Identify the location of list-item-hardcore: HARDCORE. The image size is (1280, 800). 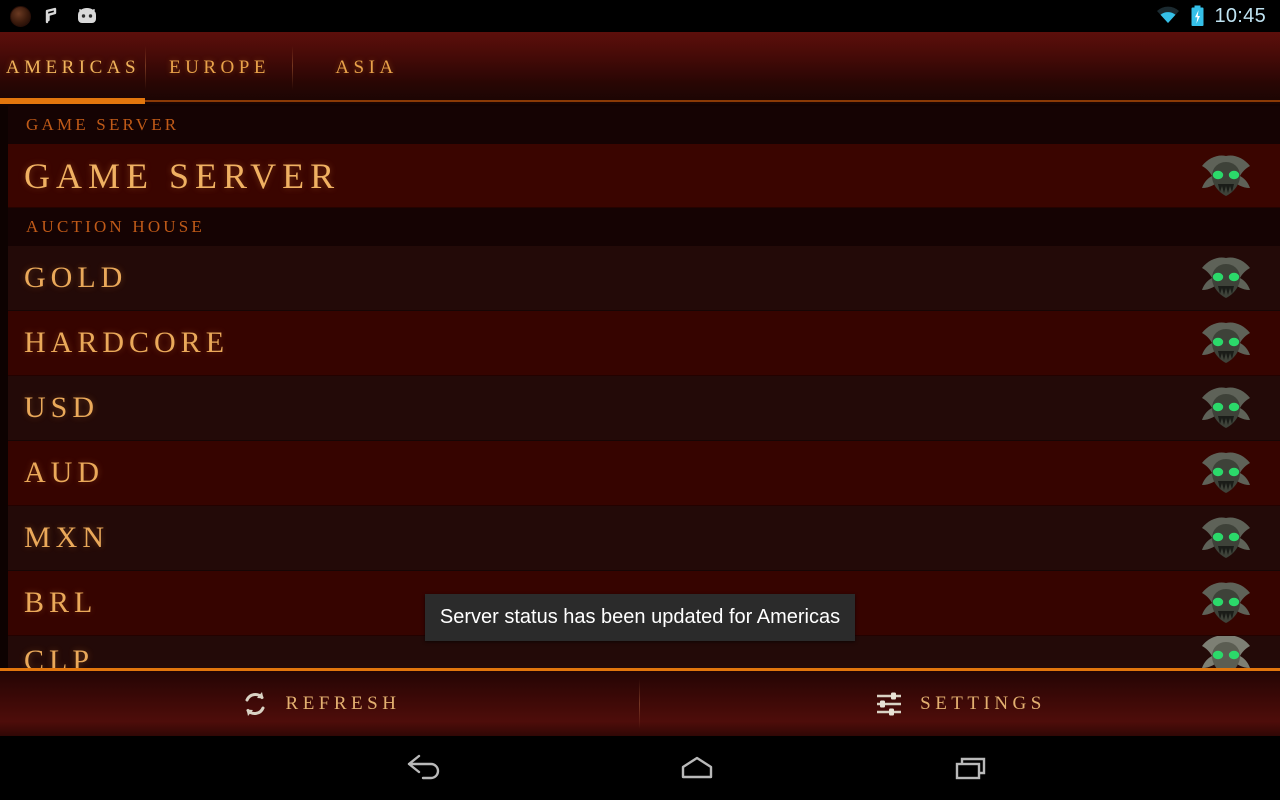
(640, 343).